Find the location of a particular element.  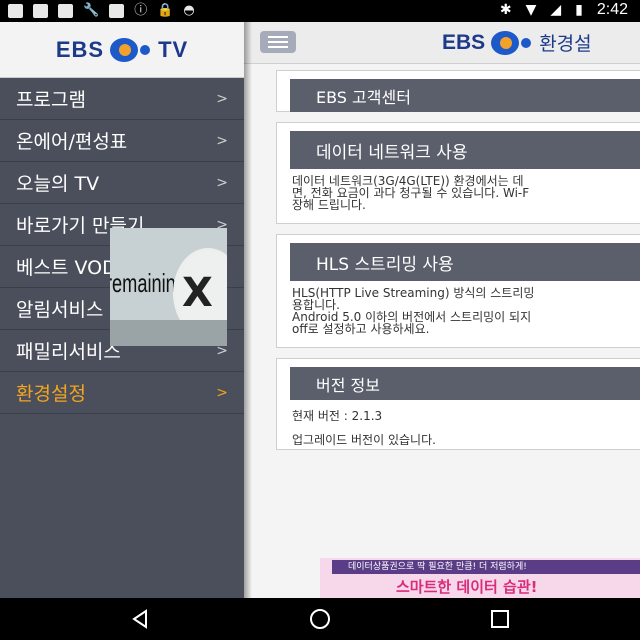

android-icon: ◓ is located at coordinates (189, 10).